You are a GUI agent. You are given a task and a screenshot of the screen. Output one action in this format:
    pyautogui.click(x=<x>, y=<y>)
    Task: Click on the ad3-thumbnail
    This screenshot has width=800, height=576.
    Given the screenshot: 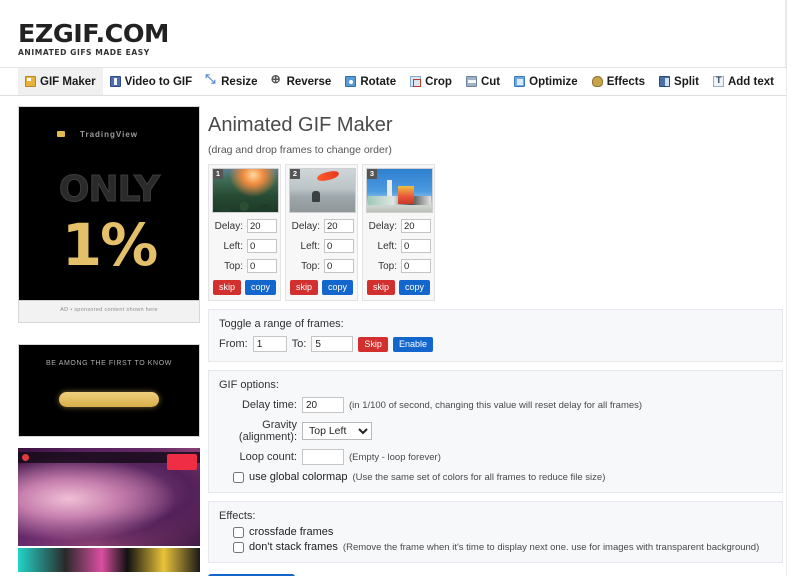 What is the action you would take?
    pyautogui.click(x=109, y=497)
    